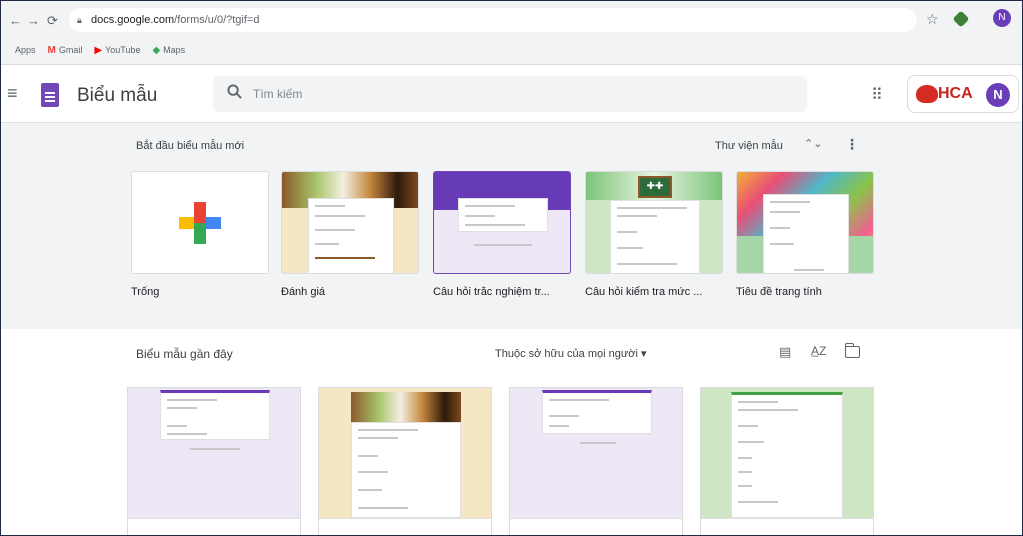  I want to click on owner-filter-dropdown: Thuộc sở hữu của mọi người ▾, so click(570, 353).